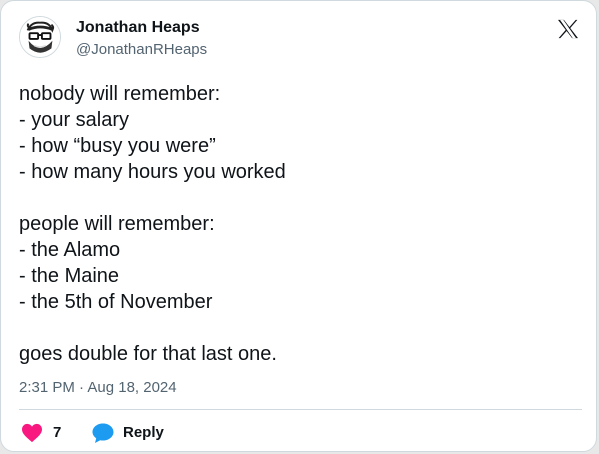 The height and width of the screenshot is (454, 599). I want to click on avatar-sketch-image, so click(40, 37).